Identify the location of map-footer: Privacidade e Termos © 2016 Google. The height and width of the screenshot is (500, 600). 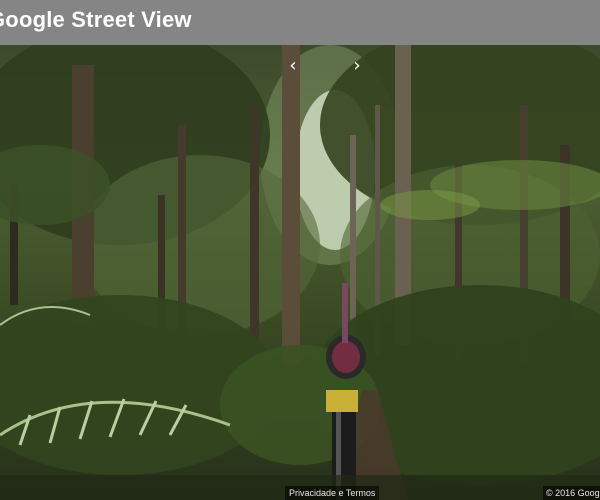
(300, 493).